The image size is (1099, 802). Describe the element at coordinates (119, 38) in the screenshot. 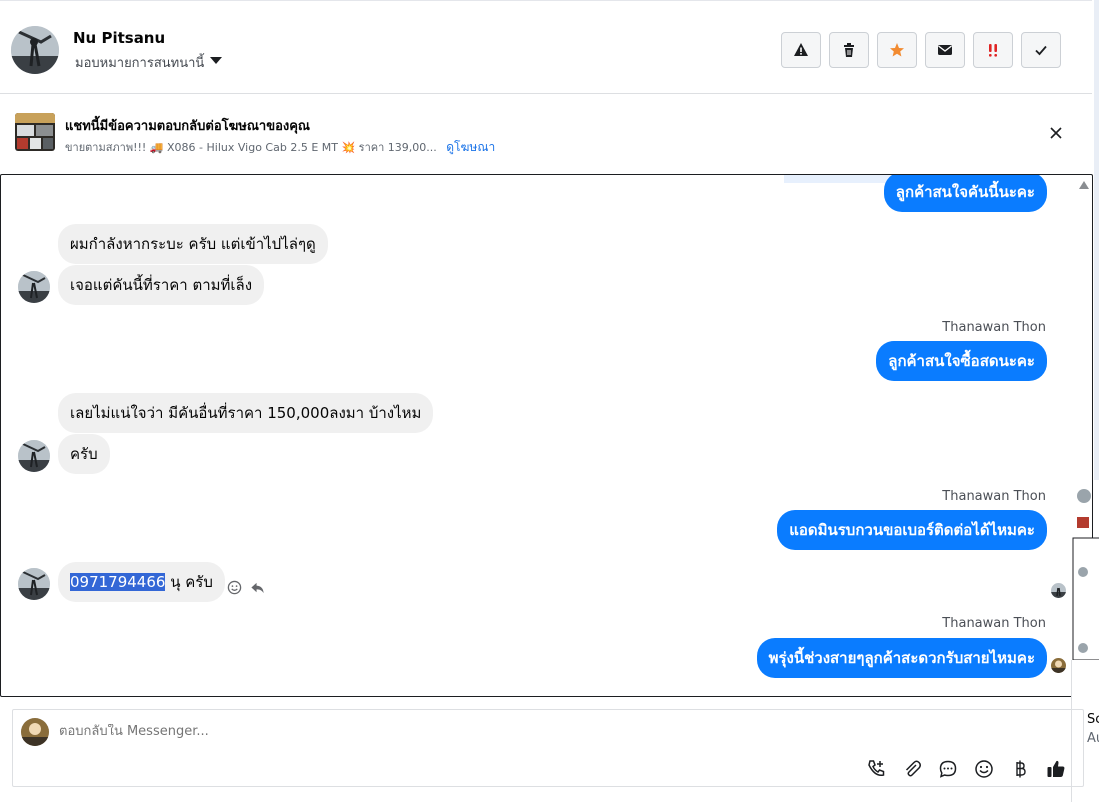

I see `contact-name: Nu Pitsanu` at that location.